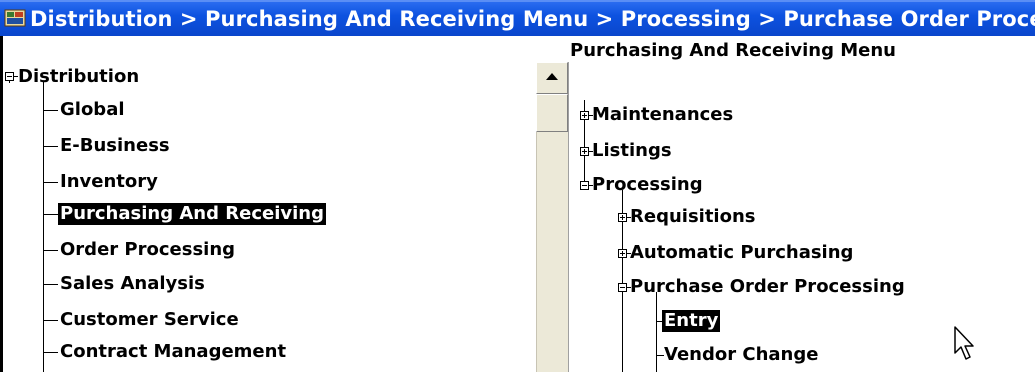 Image resolution: width=1035 pixels, height=372 pixels. What do you see at coordinates (733, 50) in the screenshot?
I see `right-panel-title: Purchasing And Receiving Menu` at bounding box center [733, 50].